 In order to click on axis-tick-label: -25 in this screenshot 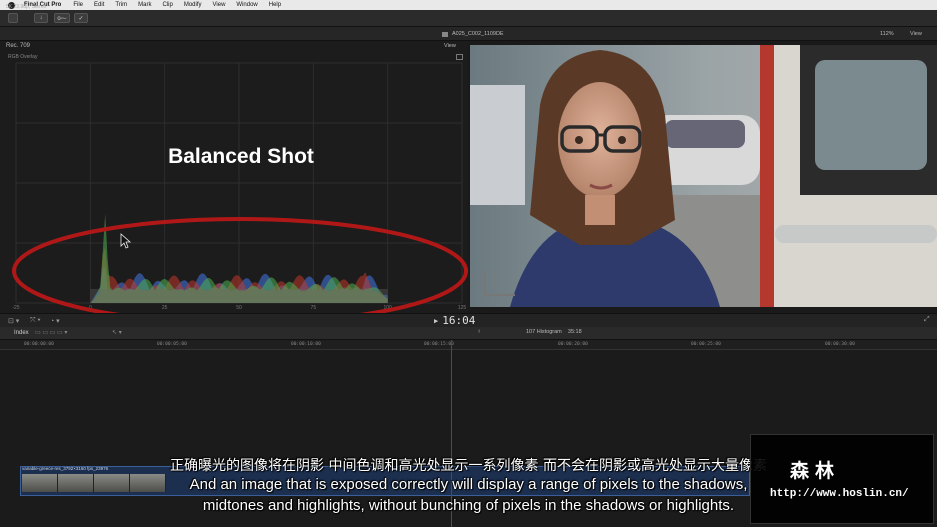, I will do `click(15, 308)`.